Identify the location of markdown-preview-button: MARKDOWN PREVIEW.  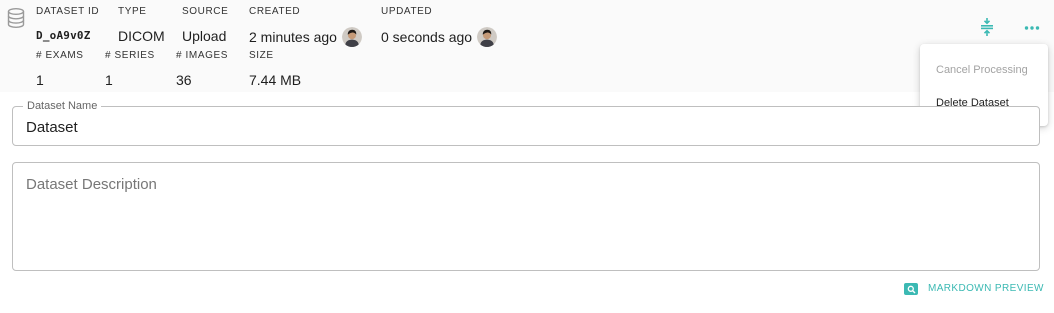
(974, 289).